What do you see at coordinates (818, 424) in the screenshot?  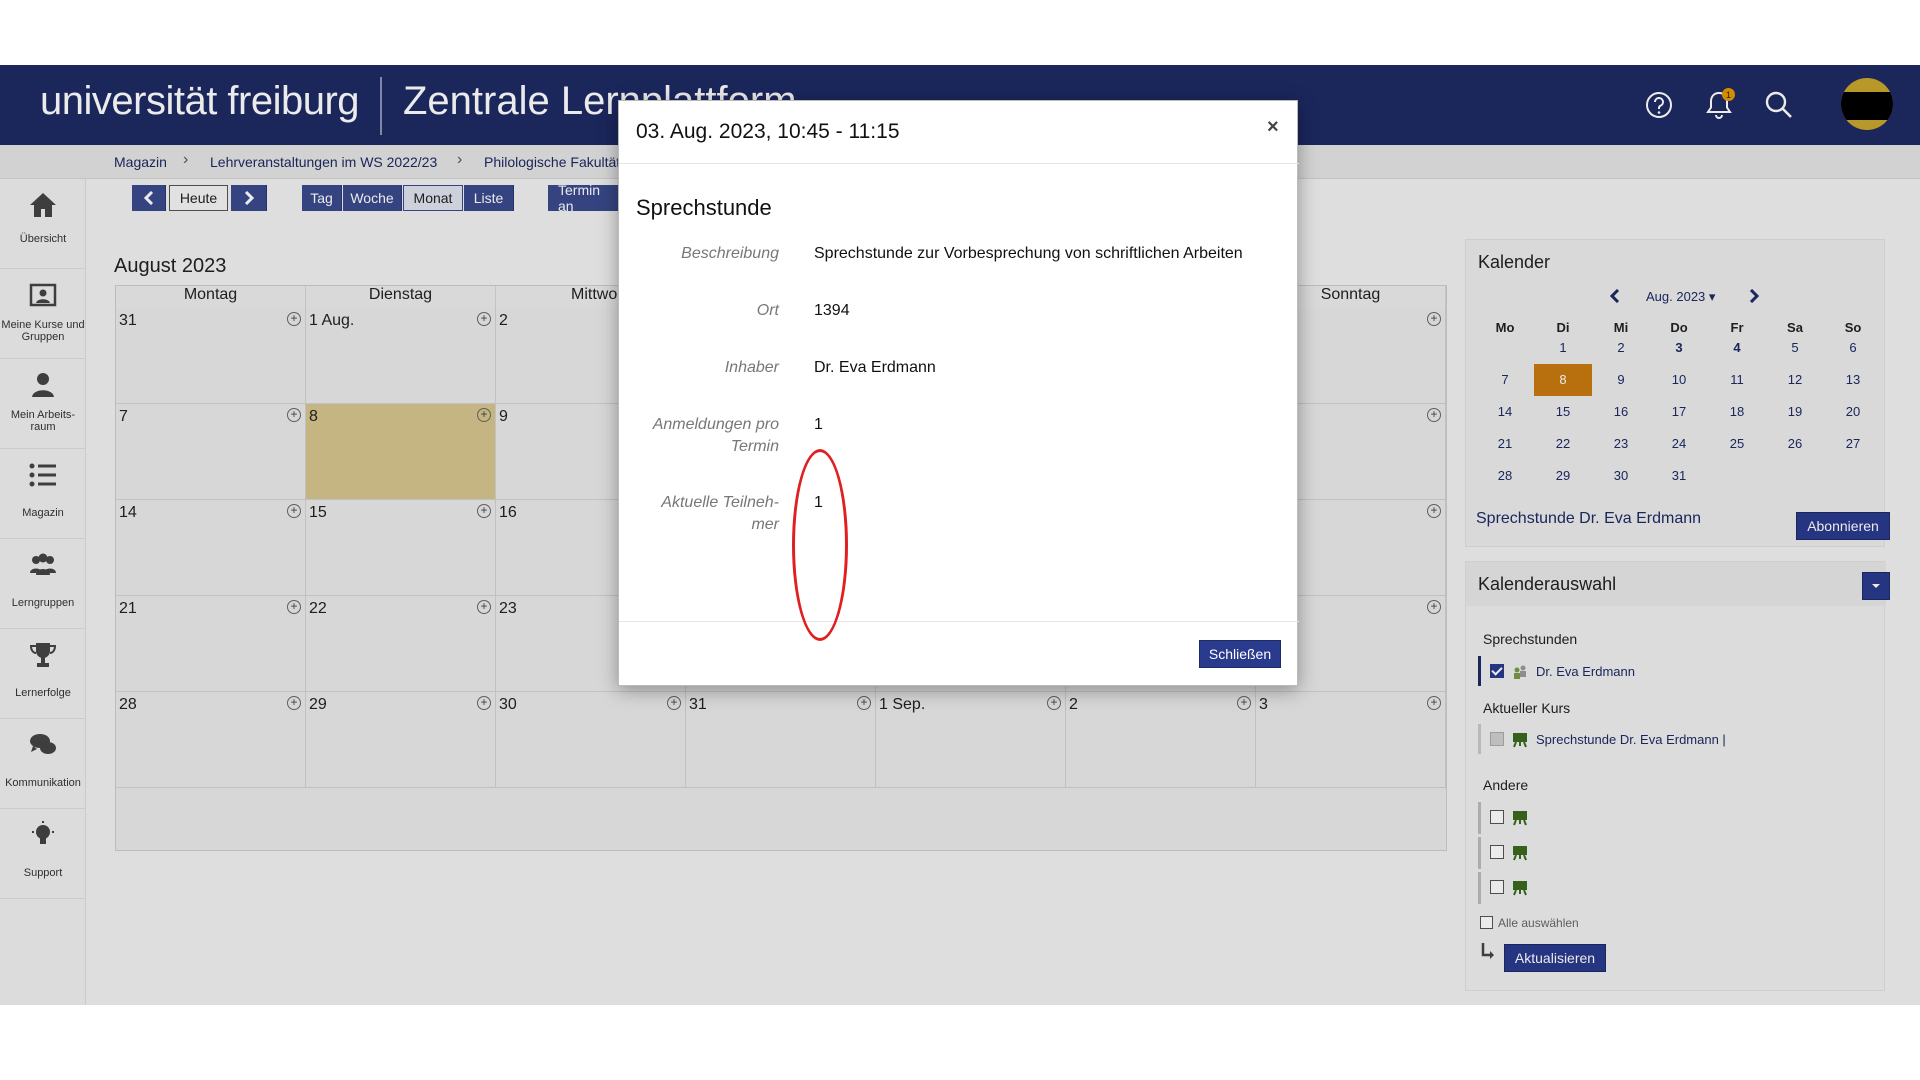 I see `field-value-anmeldungen: 1` at bounding box center [818, 424].